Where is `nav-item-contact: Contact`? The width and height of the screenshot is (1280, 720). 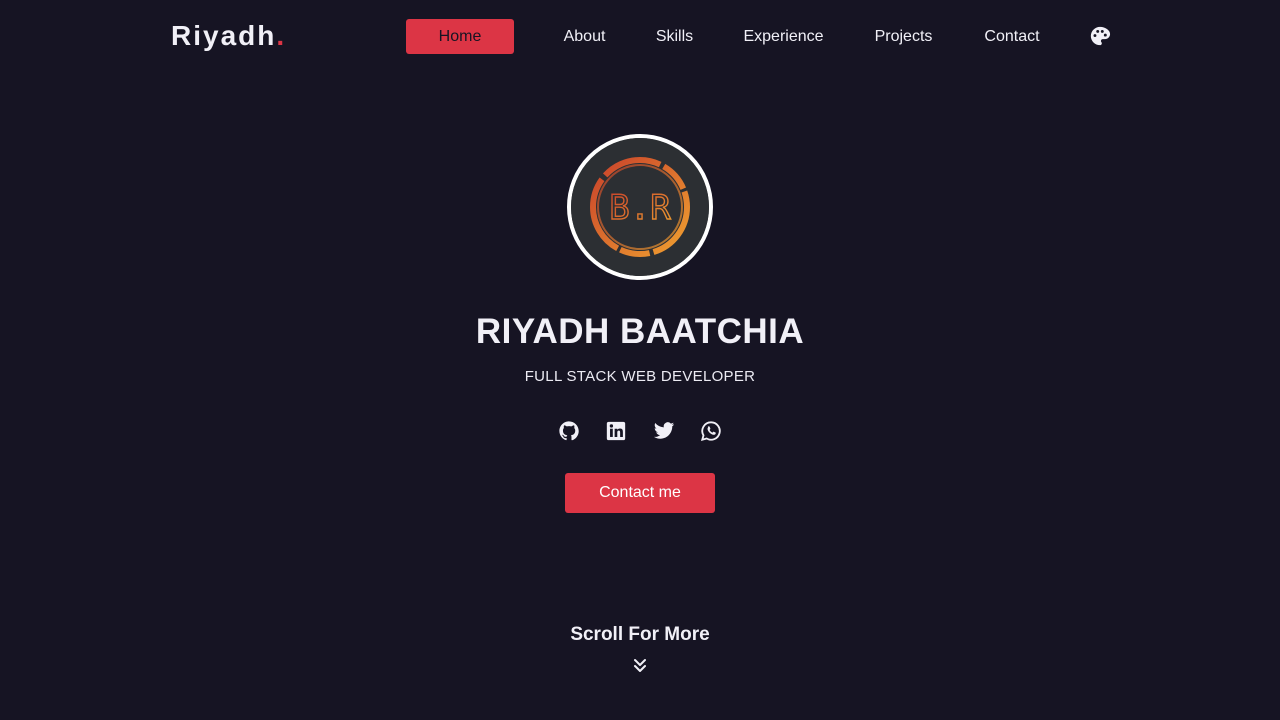 nav-item-contact: Contact is located at coordinates (1012, 36).